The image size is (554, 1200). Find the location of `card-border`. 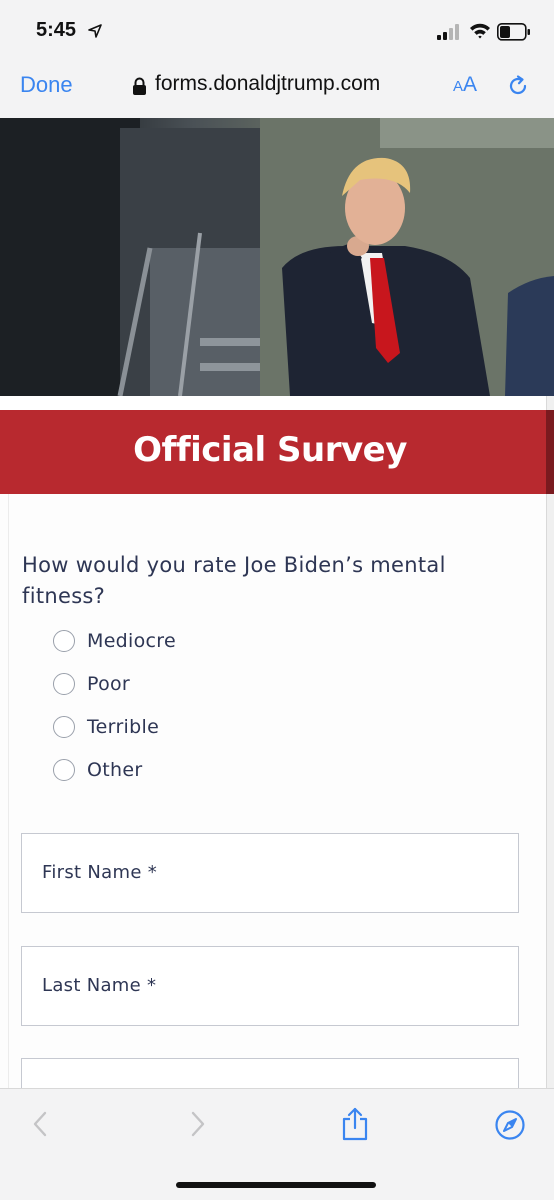

card-border is located at coordinates (8, 792).